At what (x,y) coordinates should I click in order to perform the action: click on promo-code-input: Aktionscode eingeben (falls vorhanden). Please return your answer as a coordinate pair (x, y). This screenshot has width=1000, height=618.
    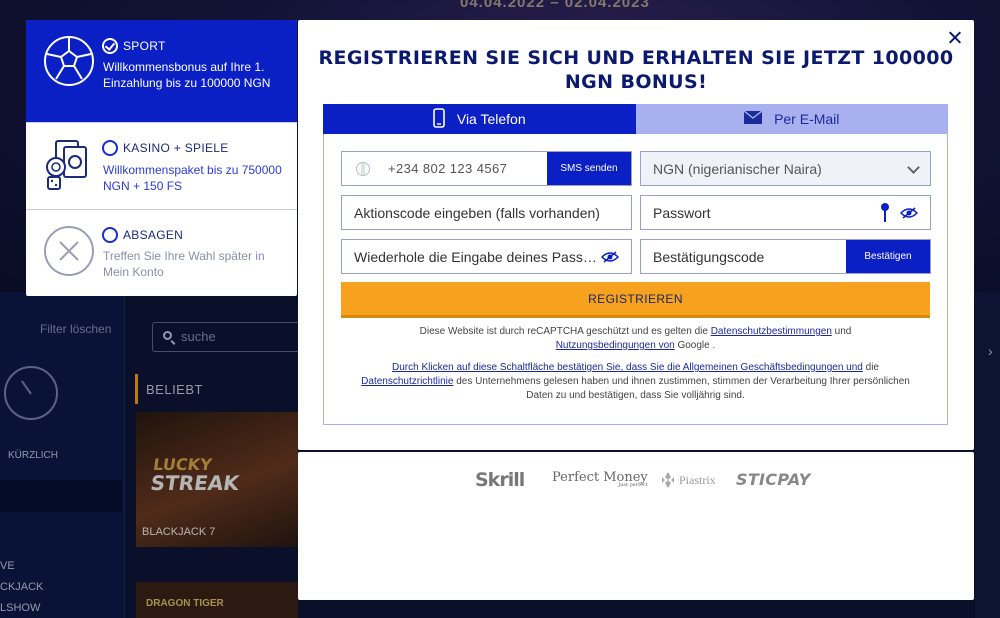
    Looking at the image, I should click on (486, 212).